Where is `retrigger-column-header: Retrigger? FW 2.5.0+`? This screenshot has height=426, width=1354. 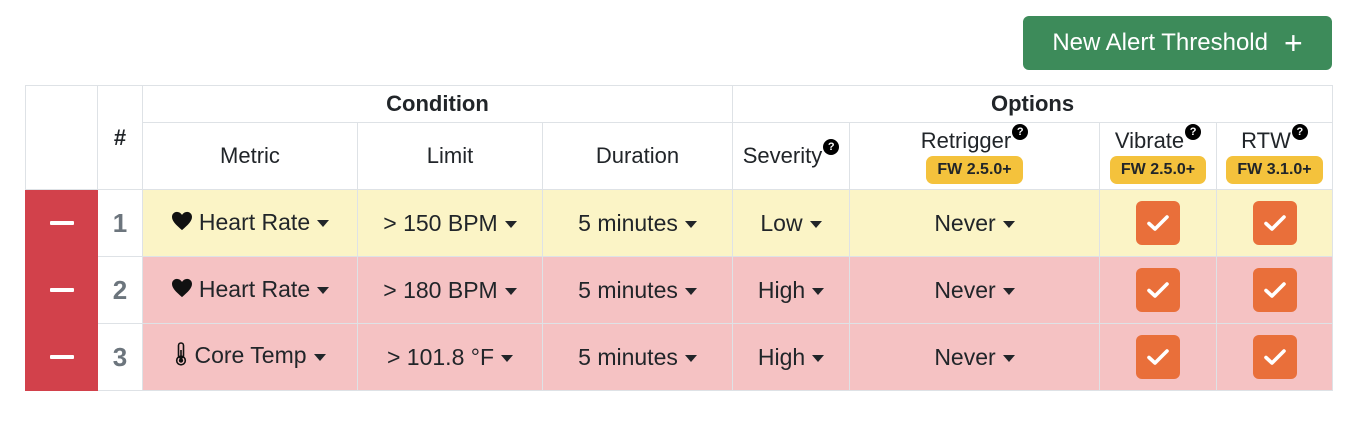 retrigger-column-header: Retrigger? FW 2.5.0+ is located at coordinates (974, 156).